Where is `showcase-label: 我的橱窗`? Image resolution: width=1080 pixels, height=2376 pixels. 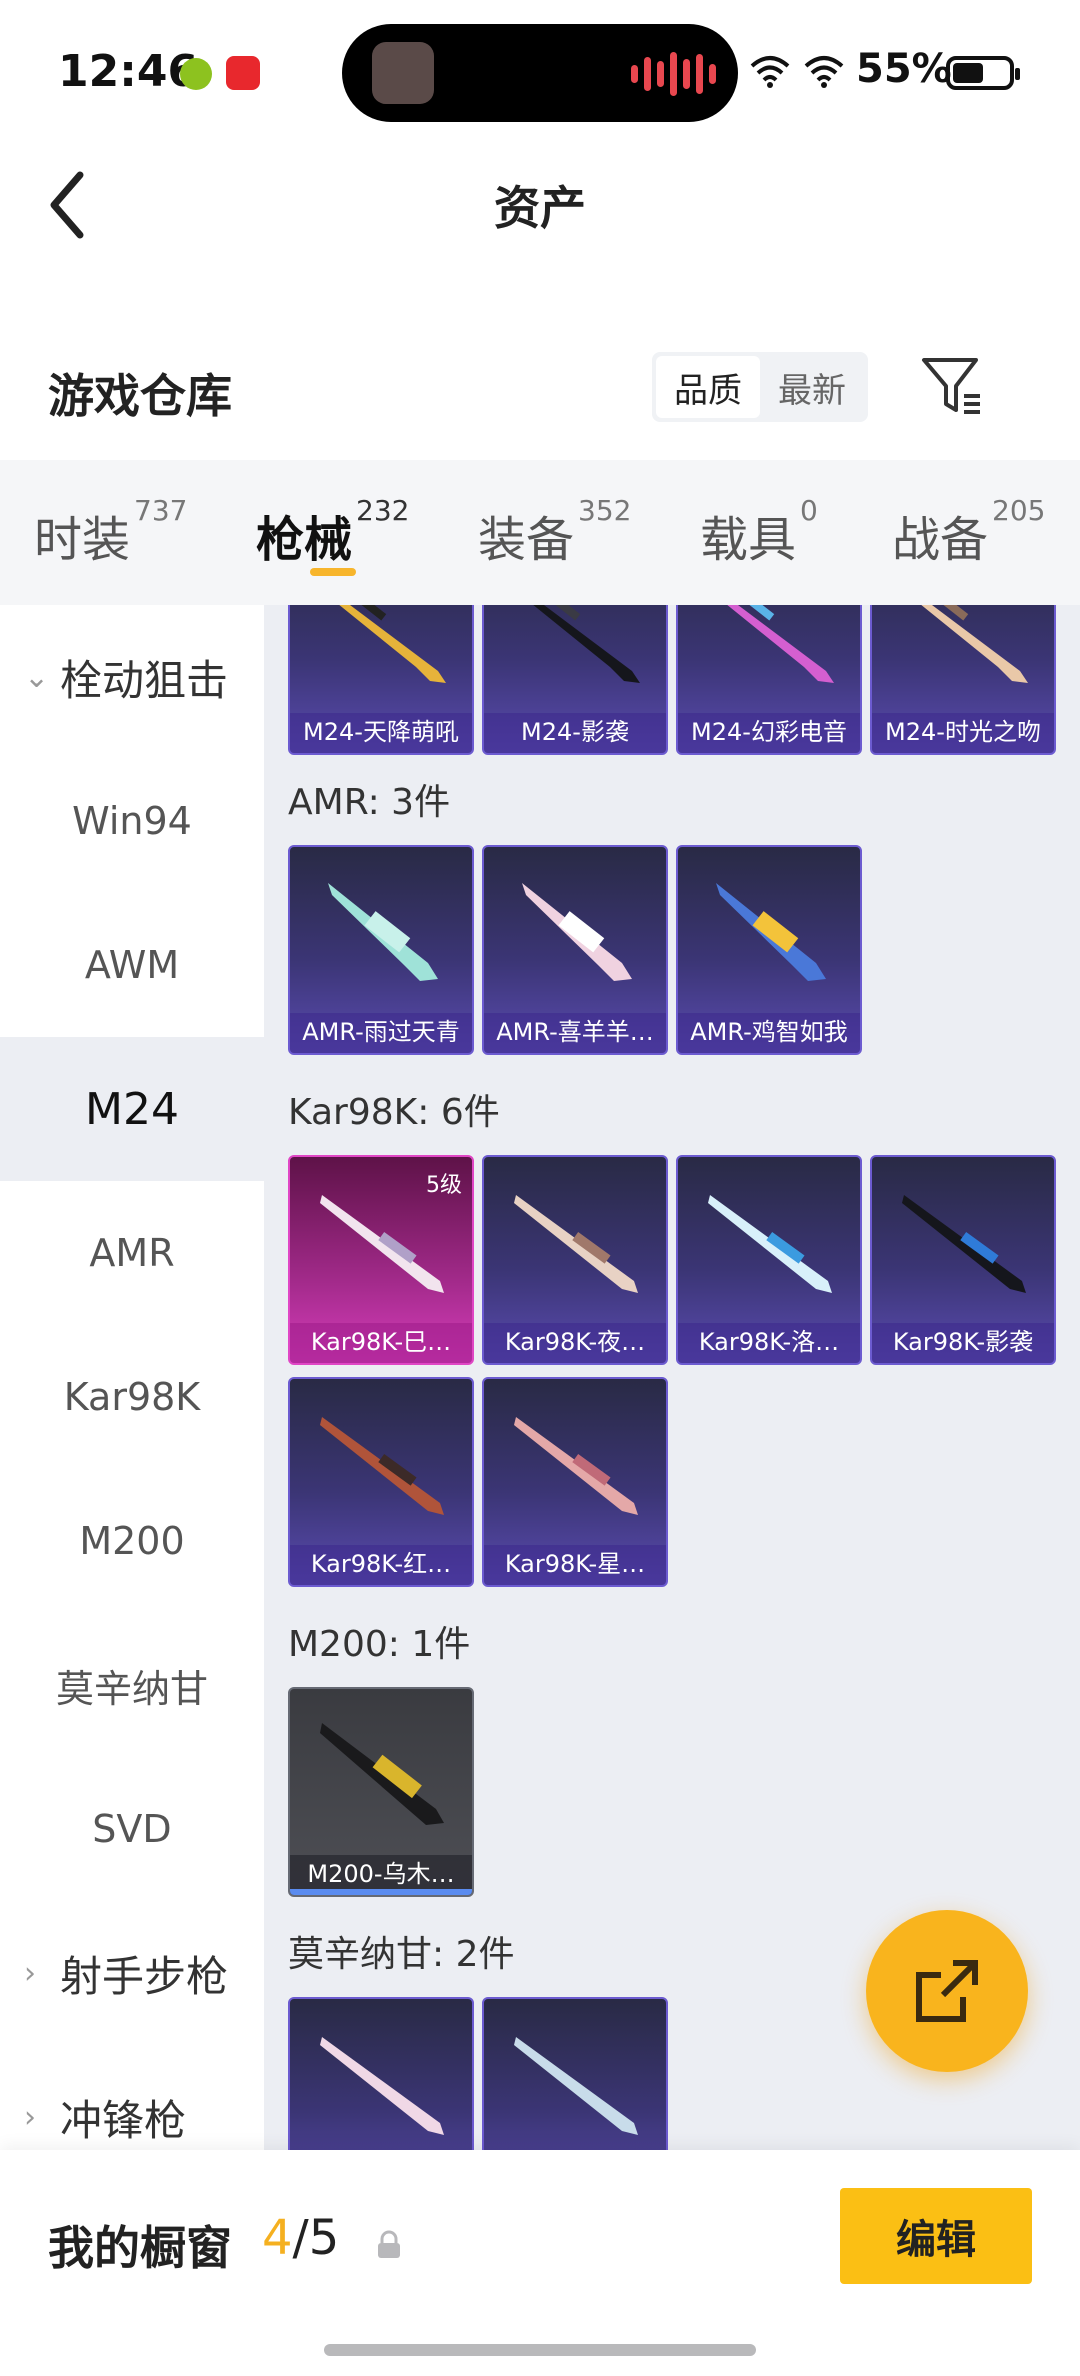
showcase-label: 我的橱窗 is located at coordinates (140, 2248).